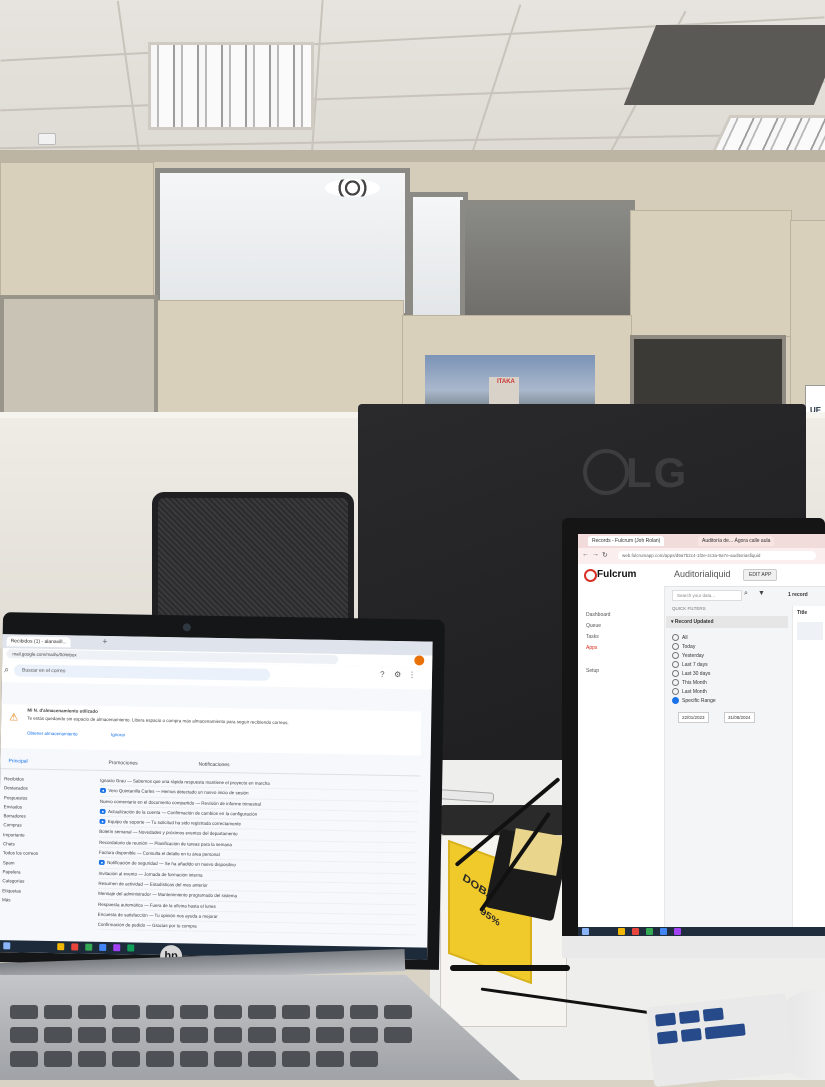  Describe the element at coordinates (592, 637) in the screenshot. I see `sidebar-item-tasks: Tasks` at that location.